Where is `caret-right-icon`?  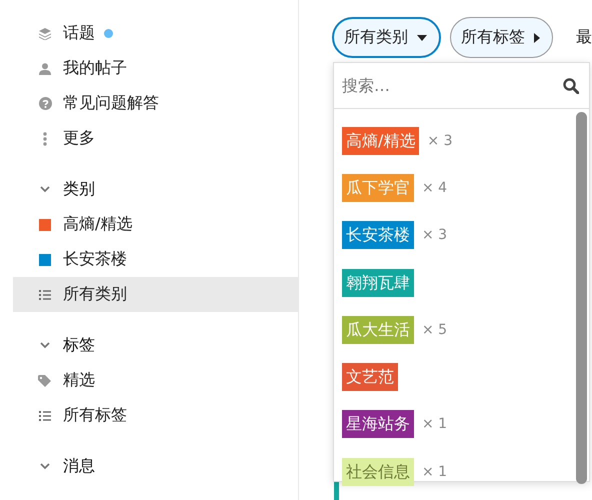 caret-right-icon is located at coordinates (537, 37).